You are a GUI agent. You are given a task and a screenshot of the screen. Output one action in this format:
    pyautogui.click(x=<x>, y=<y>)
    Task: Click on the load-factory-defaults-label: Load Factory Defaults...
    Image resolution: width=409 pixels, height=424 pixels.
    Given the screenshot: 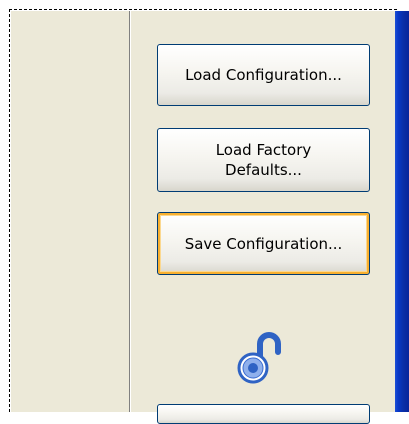 What is the action you would take?
    pyautogui.click(x=263, y=160)
    